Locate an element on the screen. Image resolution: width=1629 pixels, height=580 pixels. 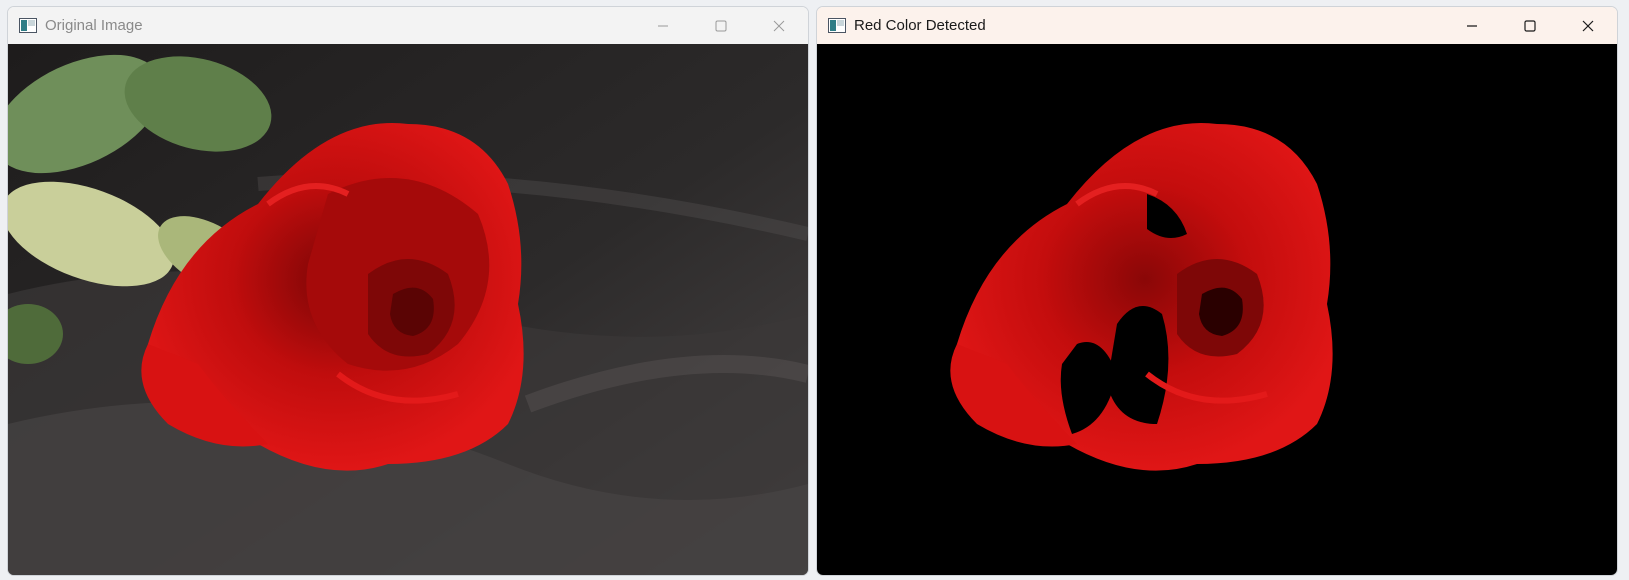
window-title: Original Image is located at coordinates (94, 25).